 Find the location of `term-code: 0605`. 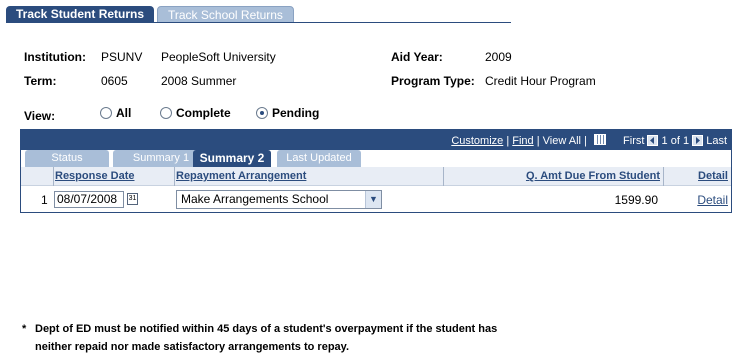

term-code: 0605 is located at coordinates (114, 81).